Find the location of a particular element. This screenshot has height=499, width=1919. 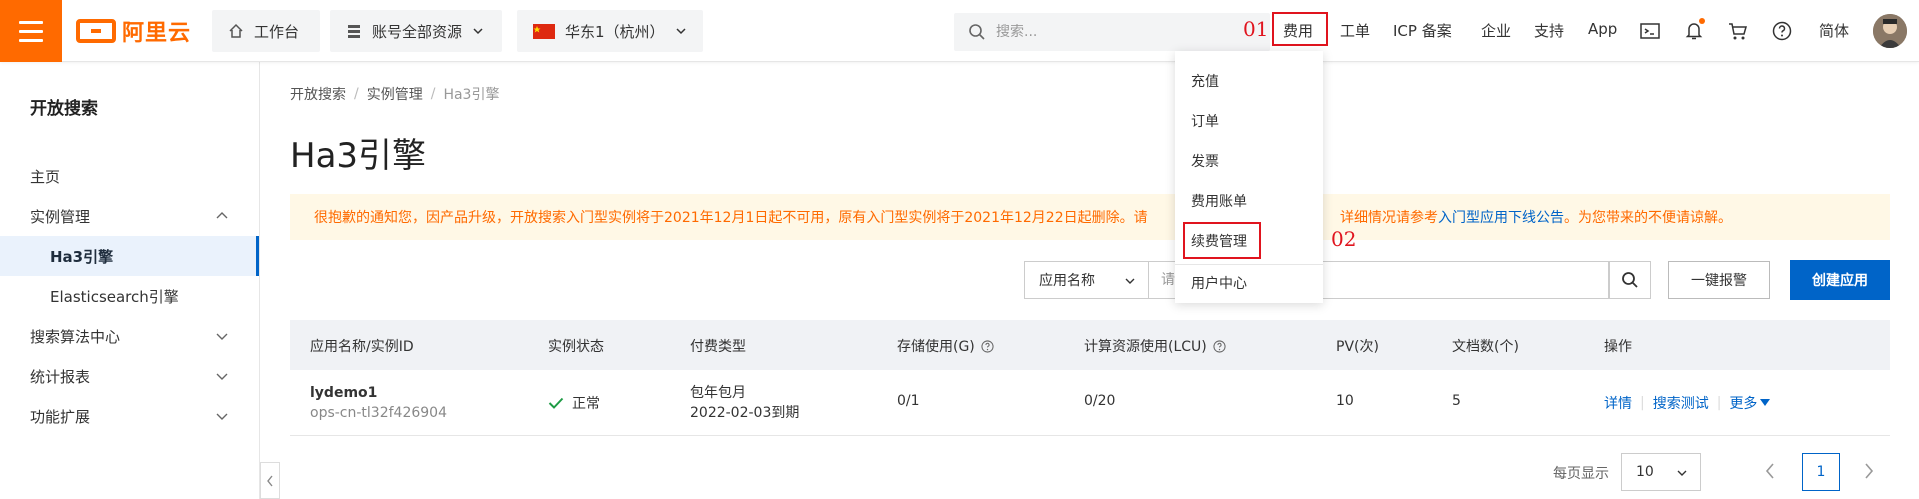

caret-down-icon is located at coordinates (1765, 402).